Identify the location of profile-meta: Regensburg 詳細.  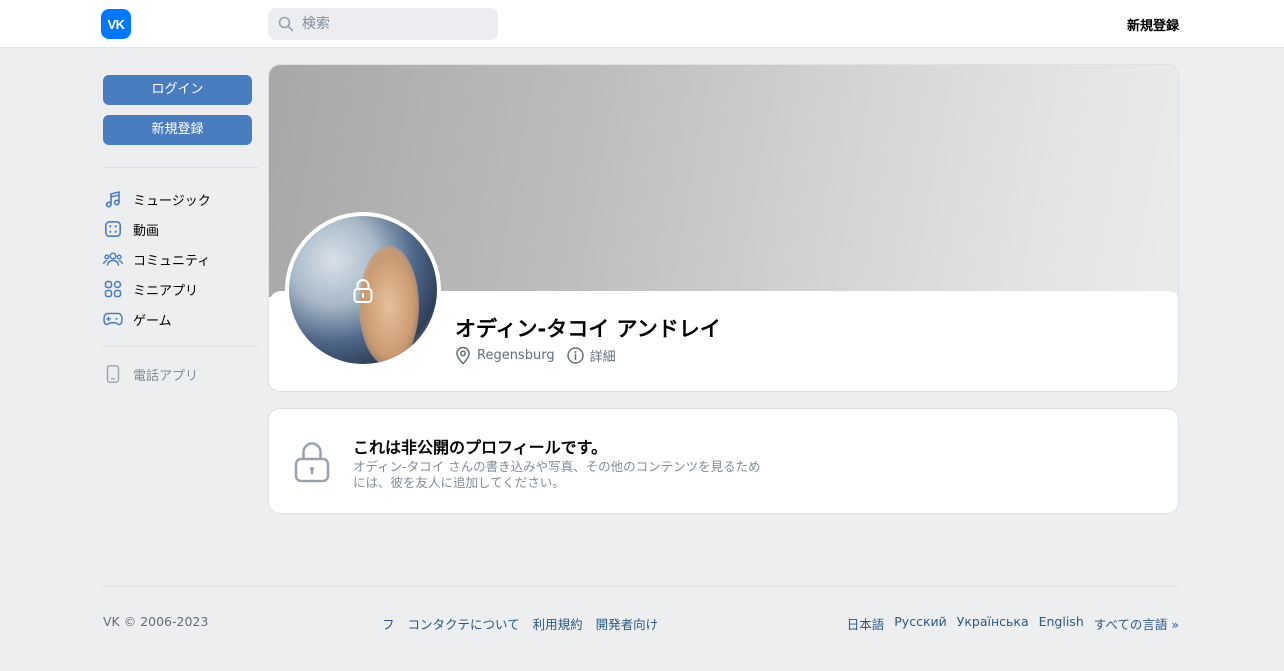
(541, 355).